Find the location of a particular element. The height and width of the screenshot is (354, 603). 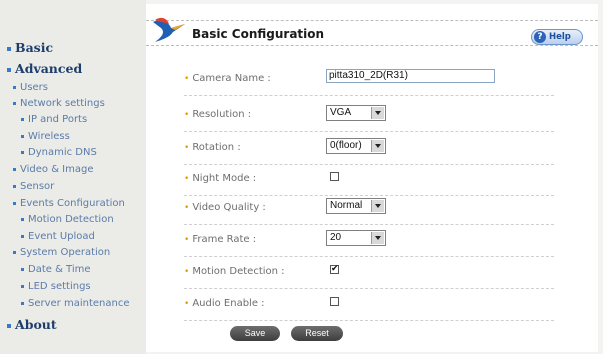

video-quality-row: • Video Quality : Normal is located at coordinates (369, 211).